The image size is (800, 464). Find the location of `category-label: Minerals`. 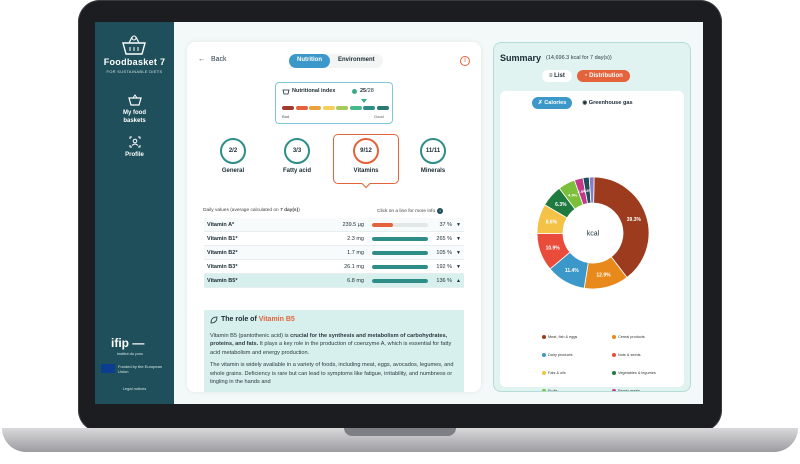

category-label: Minerals is located at coordinates (433, 171).